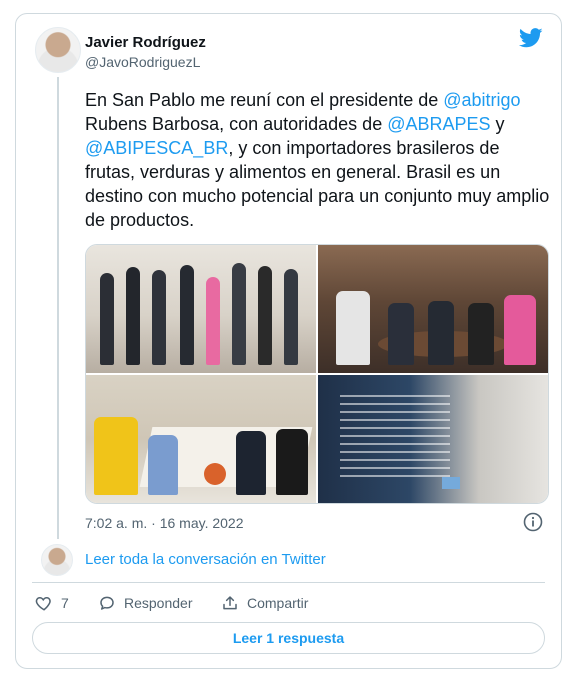 This screenshot has width=575, height=681. I want to click on mention-abipesca: @ABIPESCA_BR, so click(156, 148).